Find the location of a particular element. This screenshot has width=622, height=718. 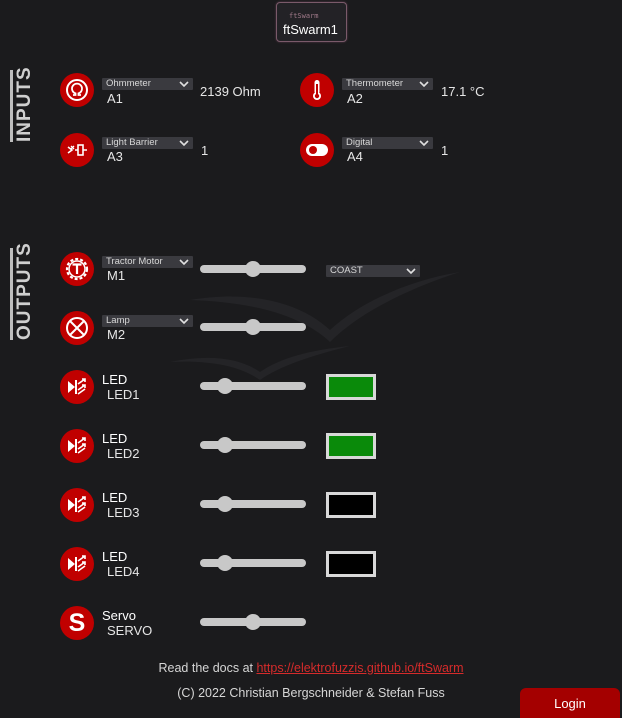

brand-label: ftSwarm is located at coordinates (304, 16).